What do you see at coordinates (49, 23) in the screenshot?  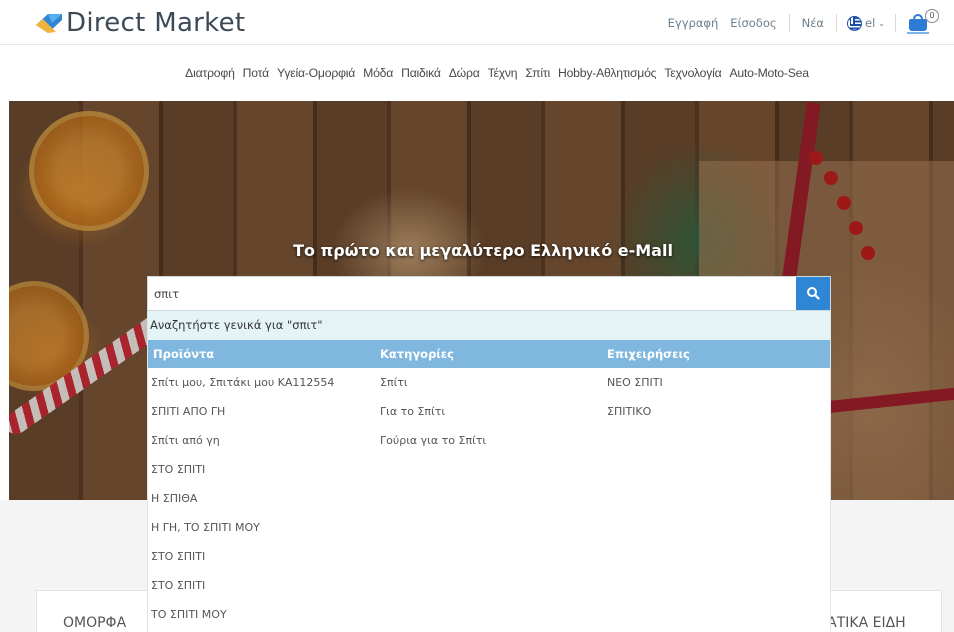 I see `tag-icon` at bounding box center [49, 23].